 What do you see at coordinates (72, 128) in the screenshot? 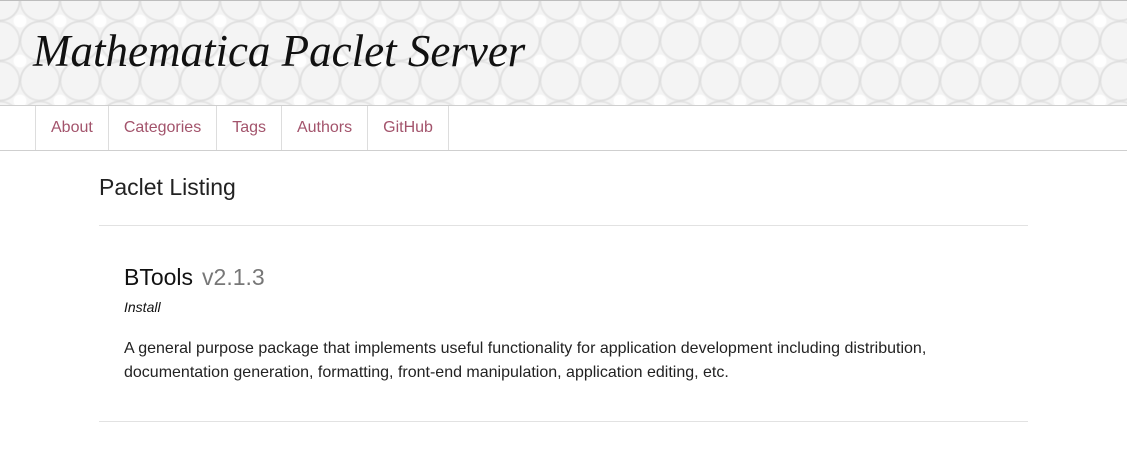
I see `nav-item-about: About` at bounding box center [72, 128].